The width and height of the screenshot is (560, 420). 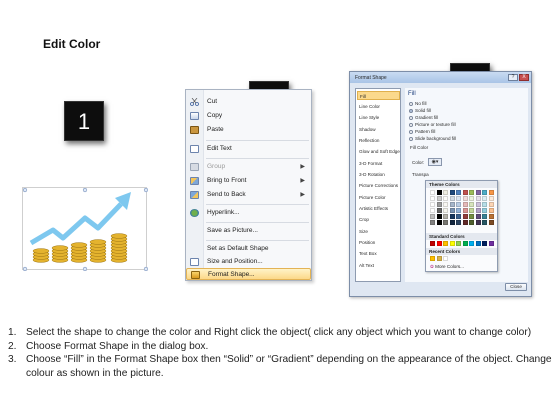 I want to click on category-3d-format: 3-D Format, so click(x=379, y=163).